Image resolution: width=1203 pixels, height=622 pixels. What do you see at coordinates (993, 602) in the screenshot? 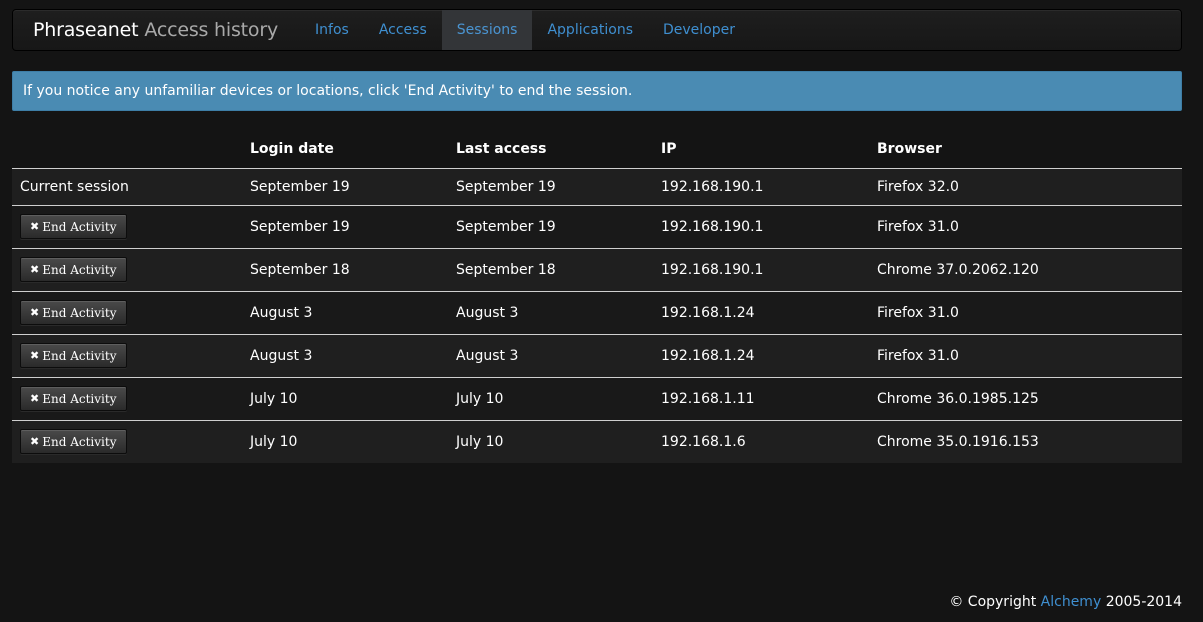
I see `copyright-text: © Copyright` at bounding box center [993, 602].